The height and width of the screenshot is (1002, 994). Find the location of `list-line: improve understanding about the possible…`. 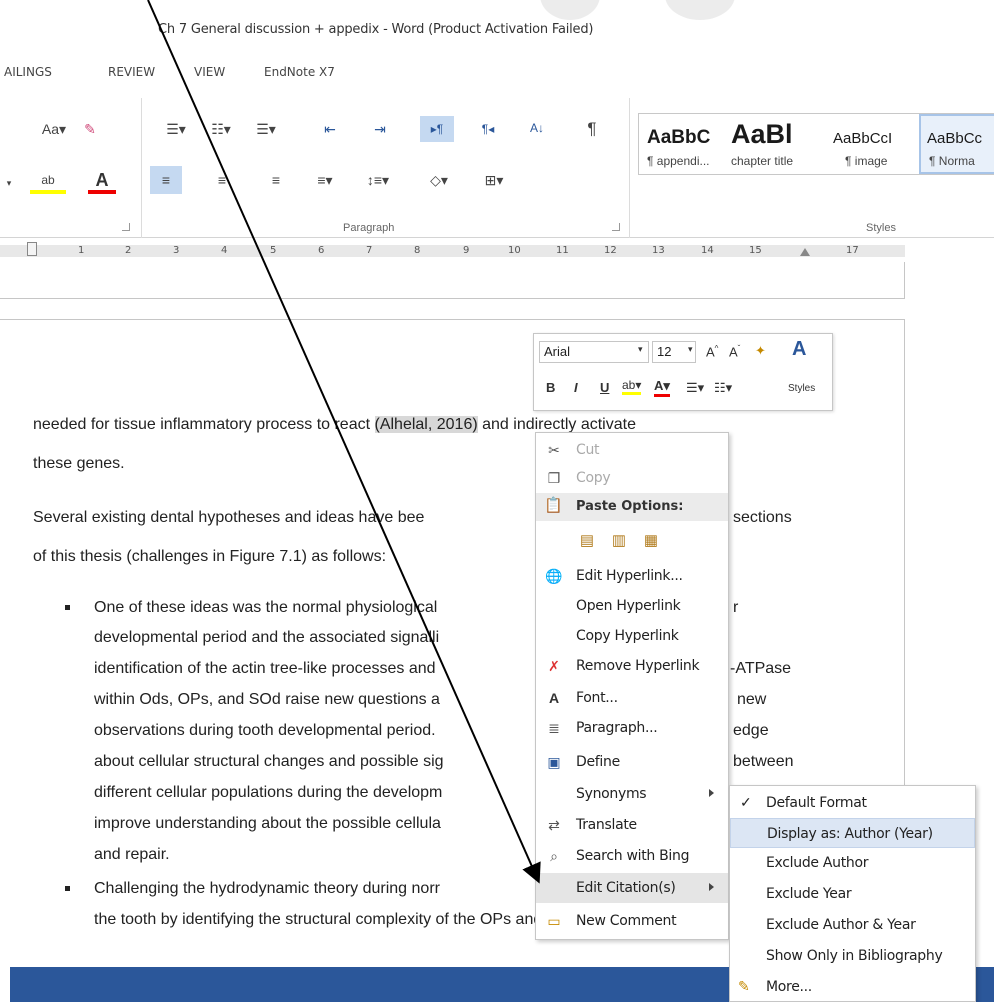

list-line: improve understanding about the possible… is located at coordinates (267, 823).